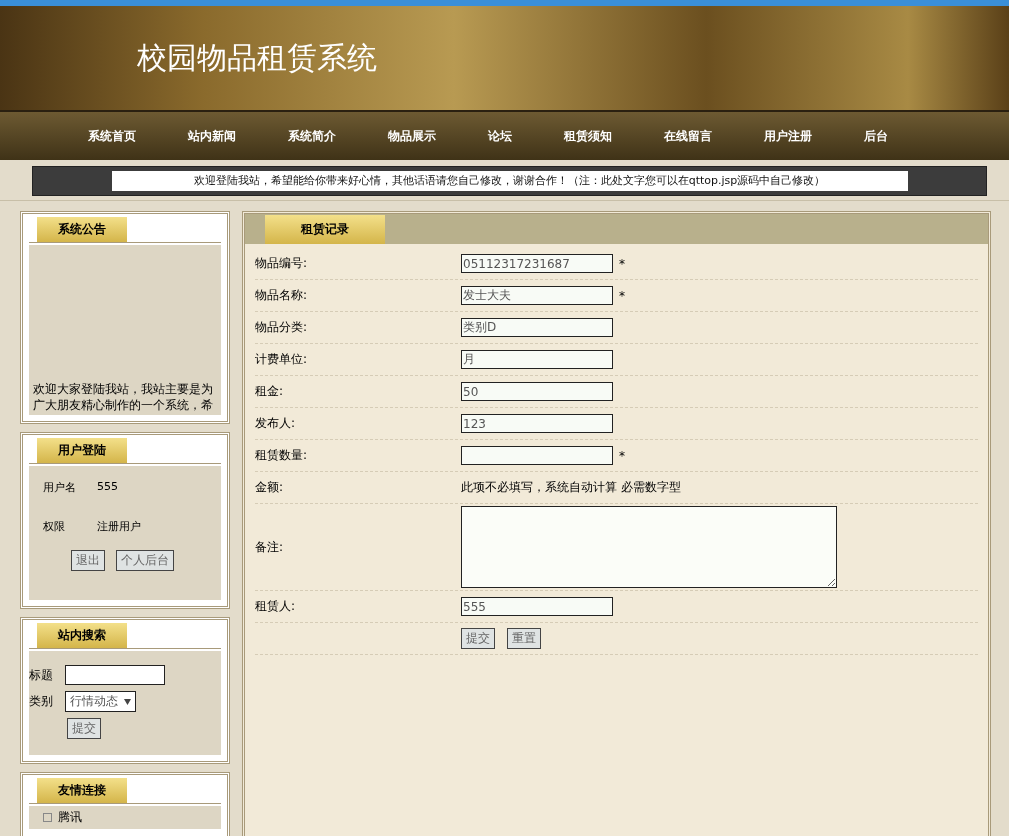  Describe the element at coordinates (649, 547) in the screenshot. I see `remarks-textarea` at that location.